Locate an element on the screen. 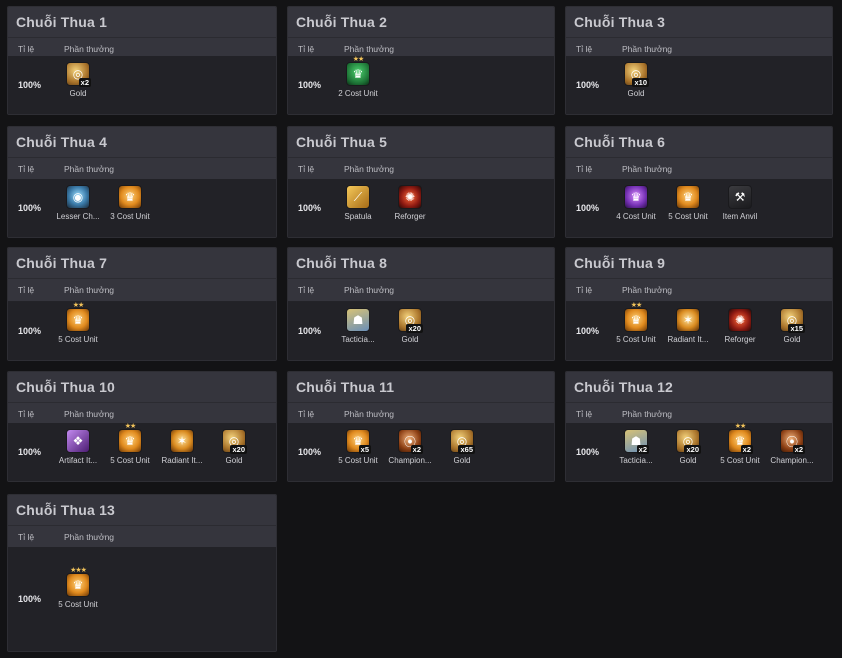  reward-item: ◎ x10 Gold is located at coordinates (636, 80).